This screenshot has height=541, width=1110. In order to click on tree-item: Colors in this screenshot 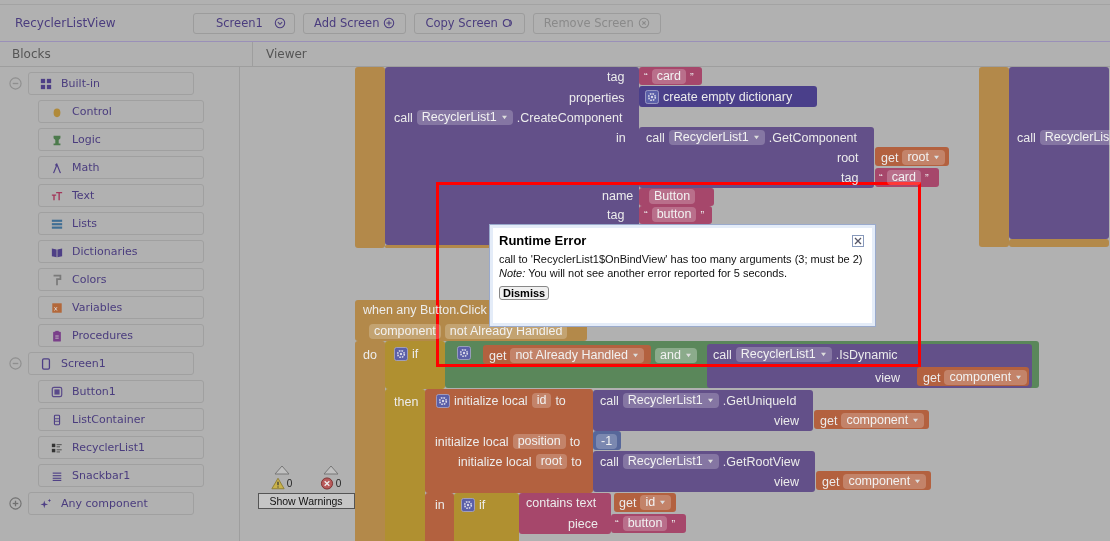, I will do `click(121, 279)`.